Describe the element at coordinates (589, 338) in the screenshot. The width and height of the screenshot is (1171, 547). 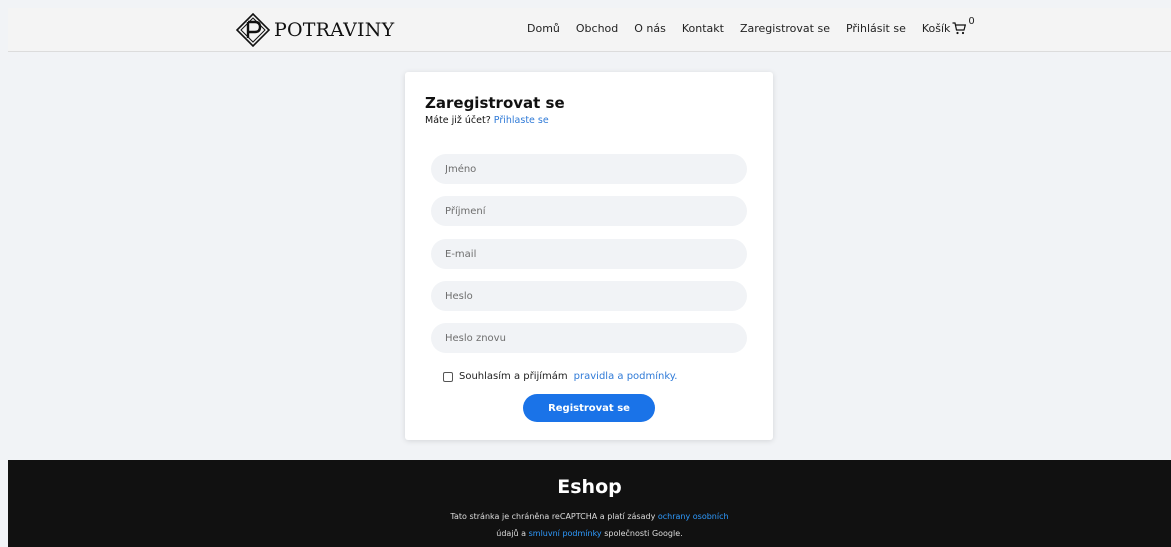
I see `password-again-field` at that location.